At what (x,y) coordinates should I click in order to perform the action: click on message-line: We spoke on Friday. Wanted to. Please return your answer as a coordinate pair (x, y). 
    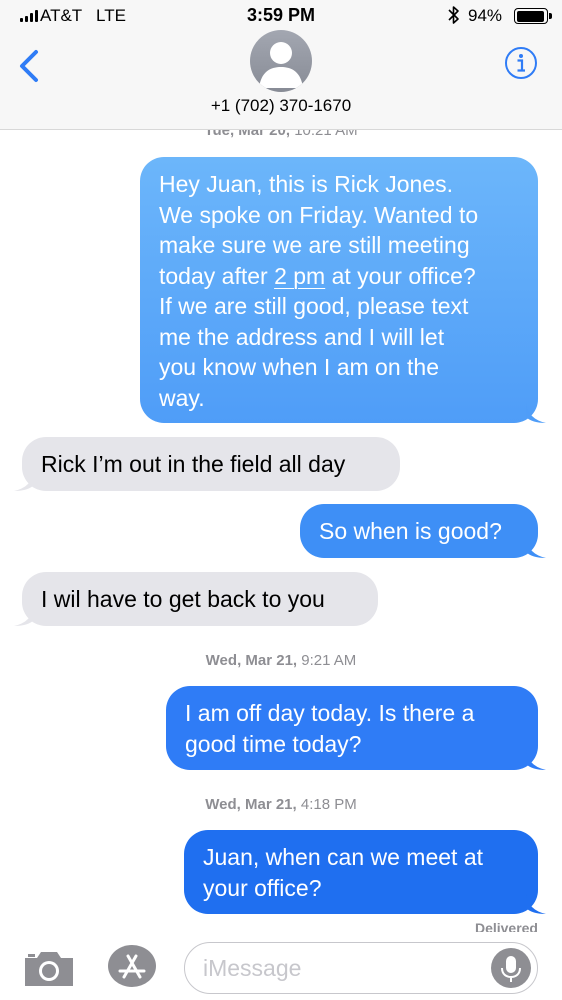
    Looking at the image, I should click on (319, 214).